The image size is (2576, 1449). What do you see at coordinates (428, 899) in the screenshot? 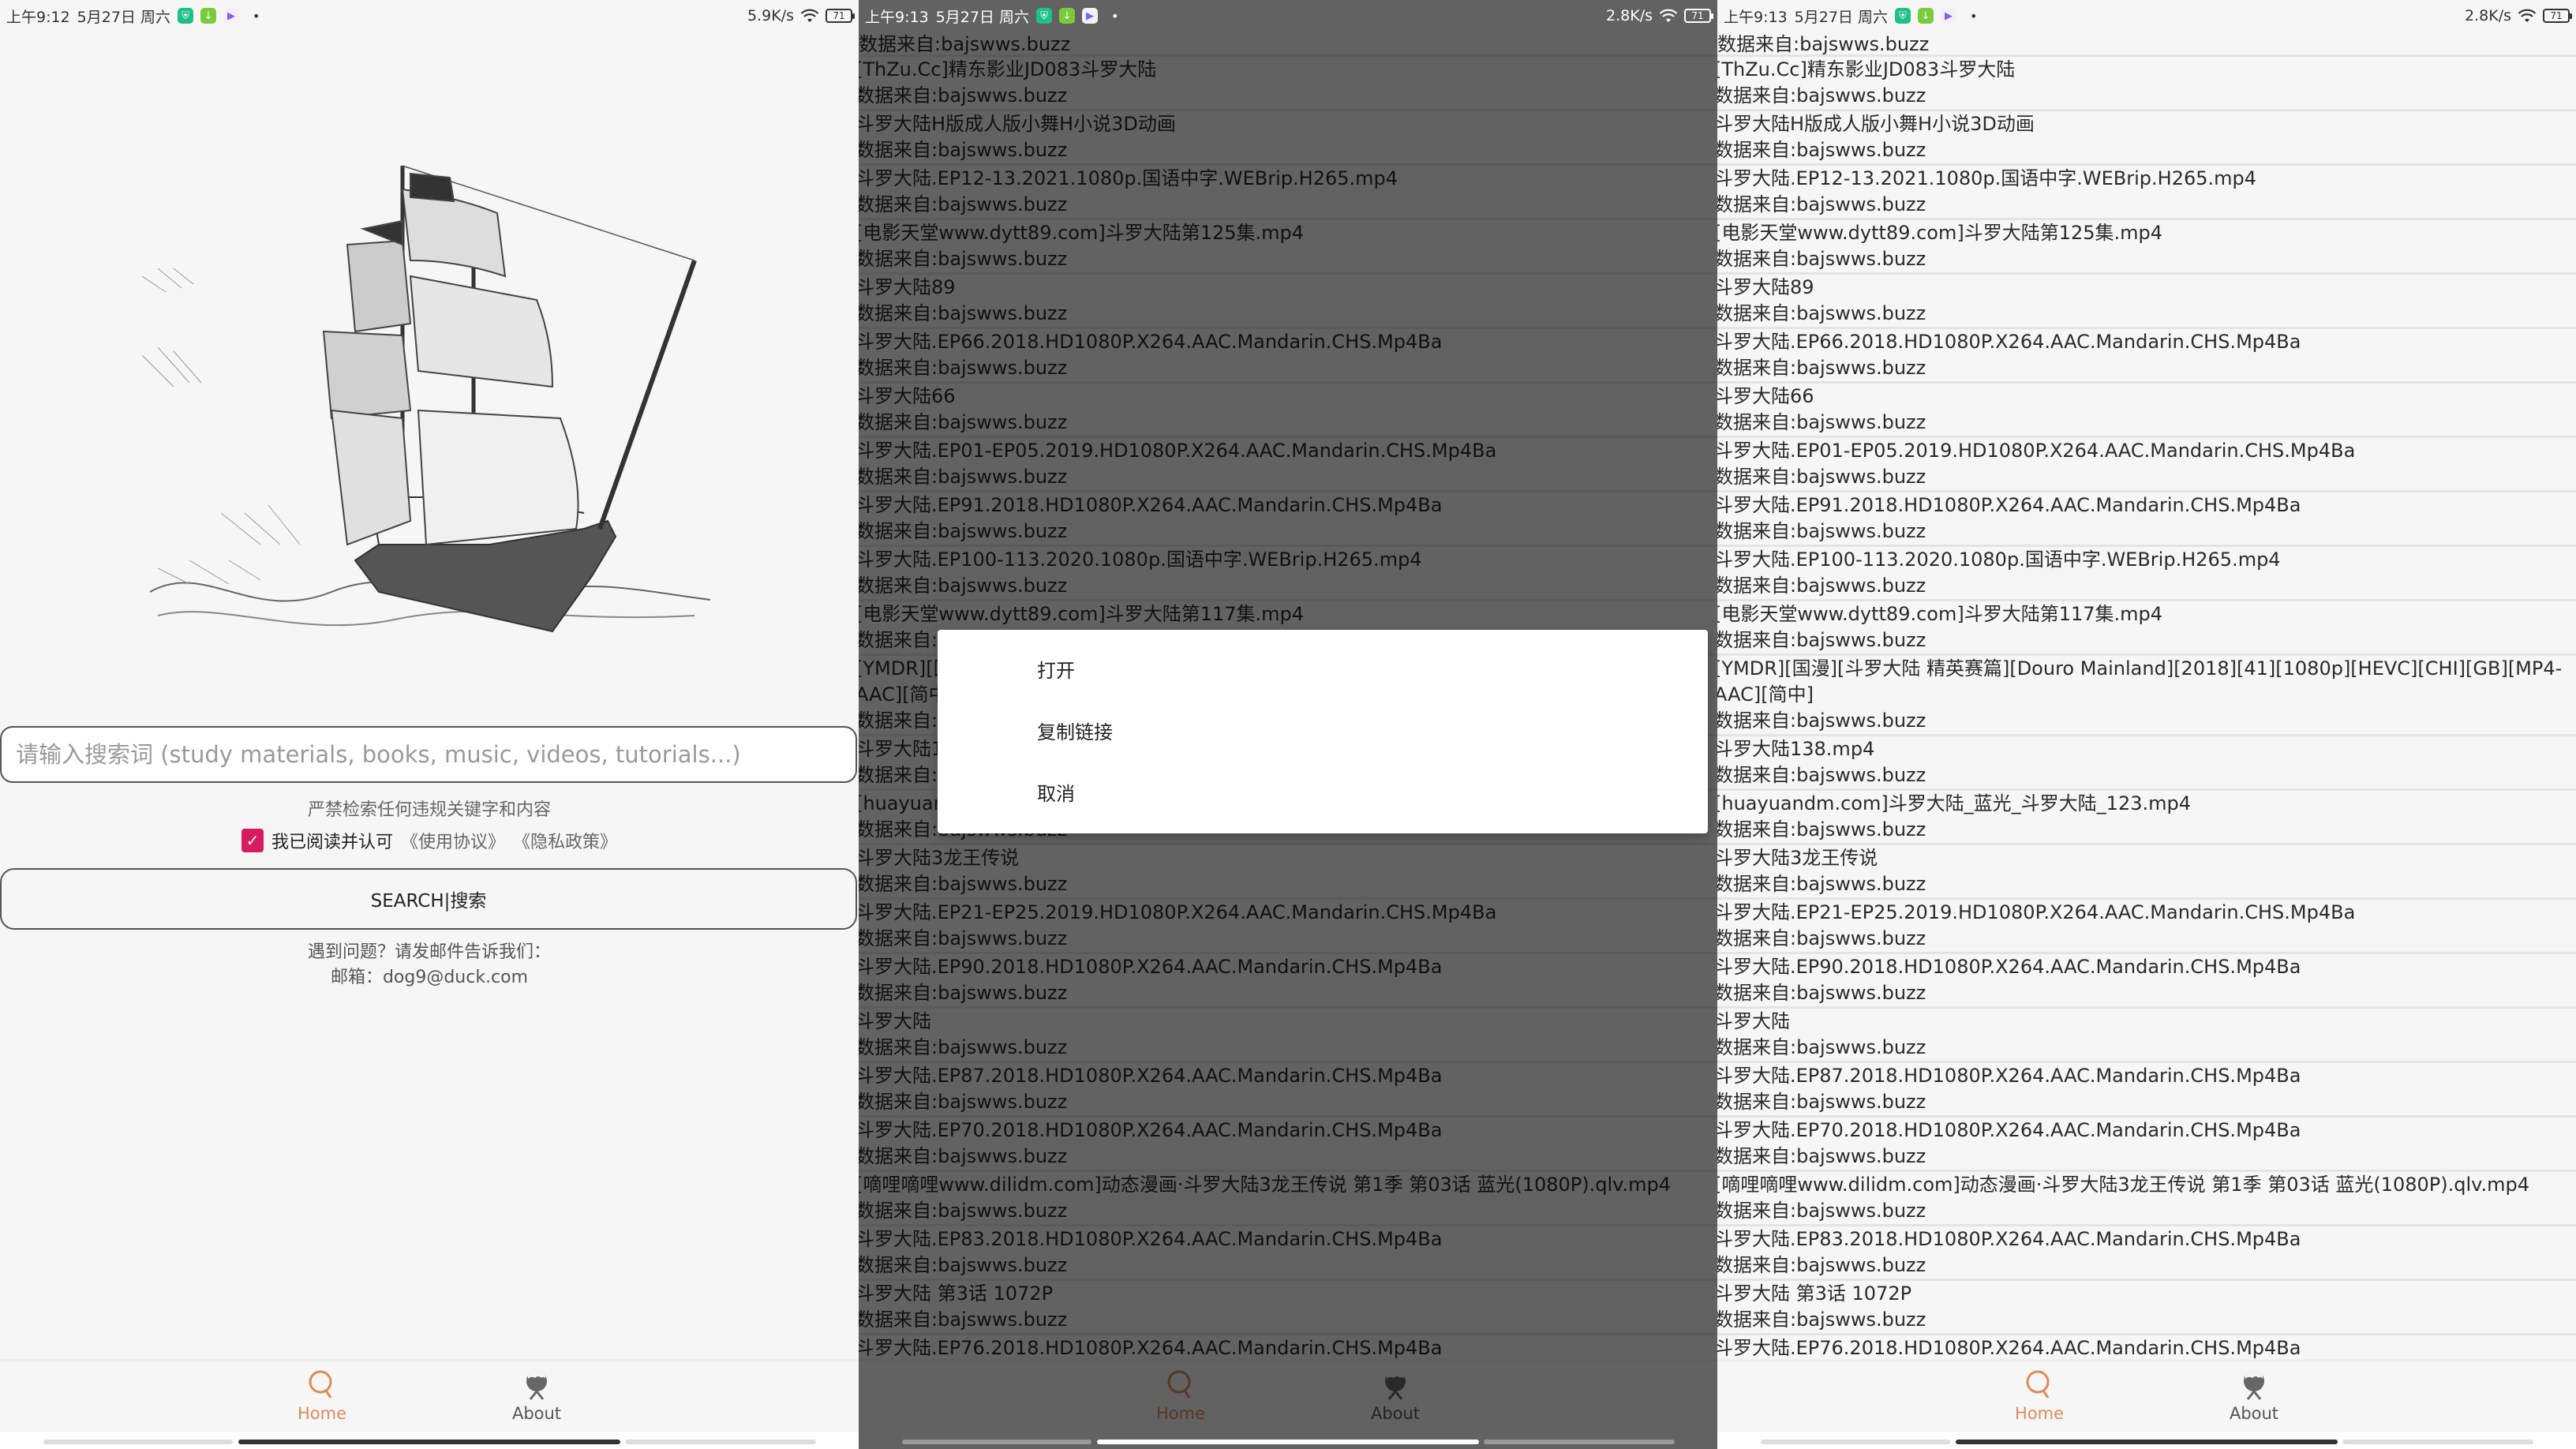
I see `search-button: SEARCH|搜索` at bounding box center [428, 899].